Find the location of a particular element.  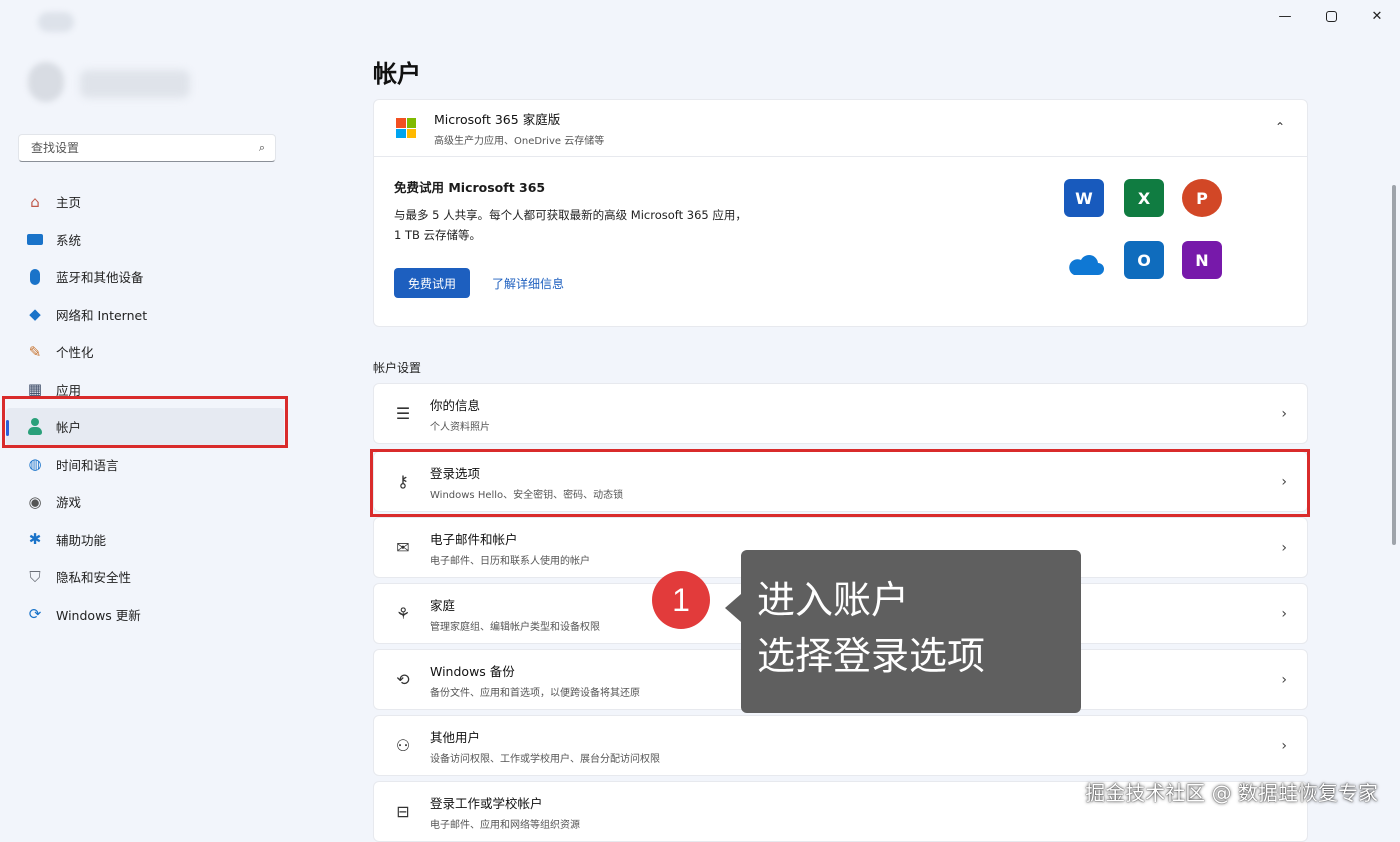

add-user-icon: ⚇ is located at coordinates (403, 745).